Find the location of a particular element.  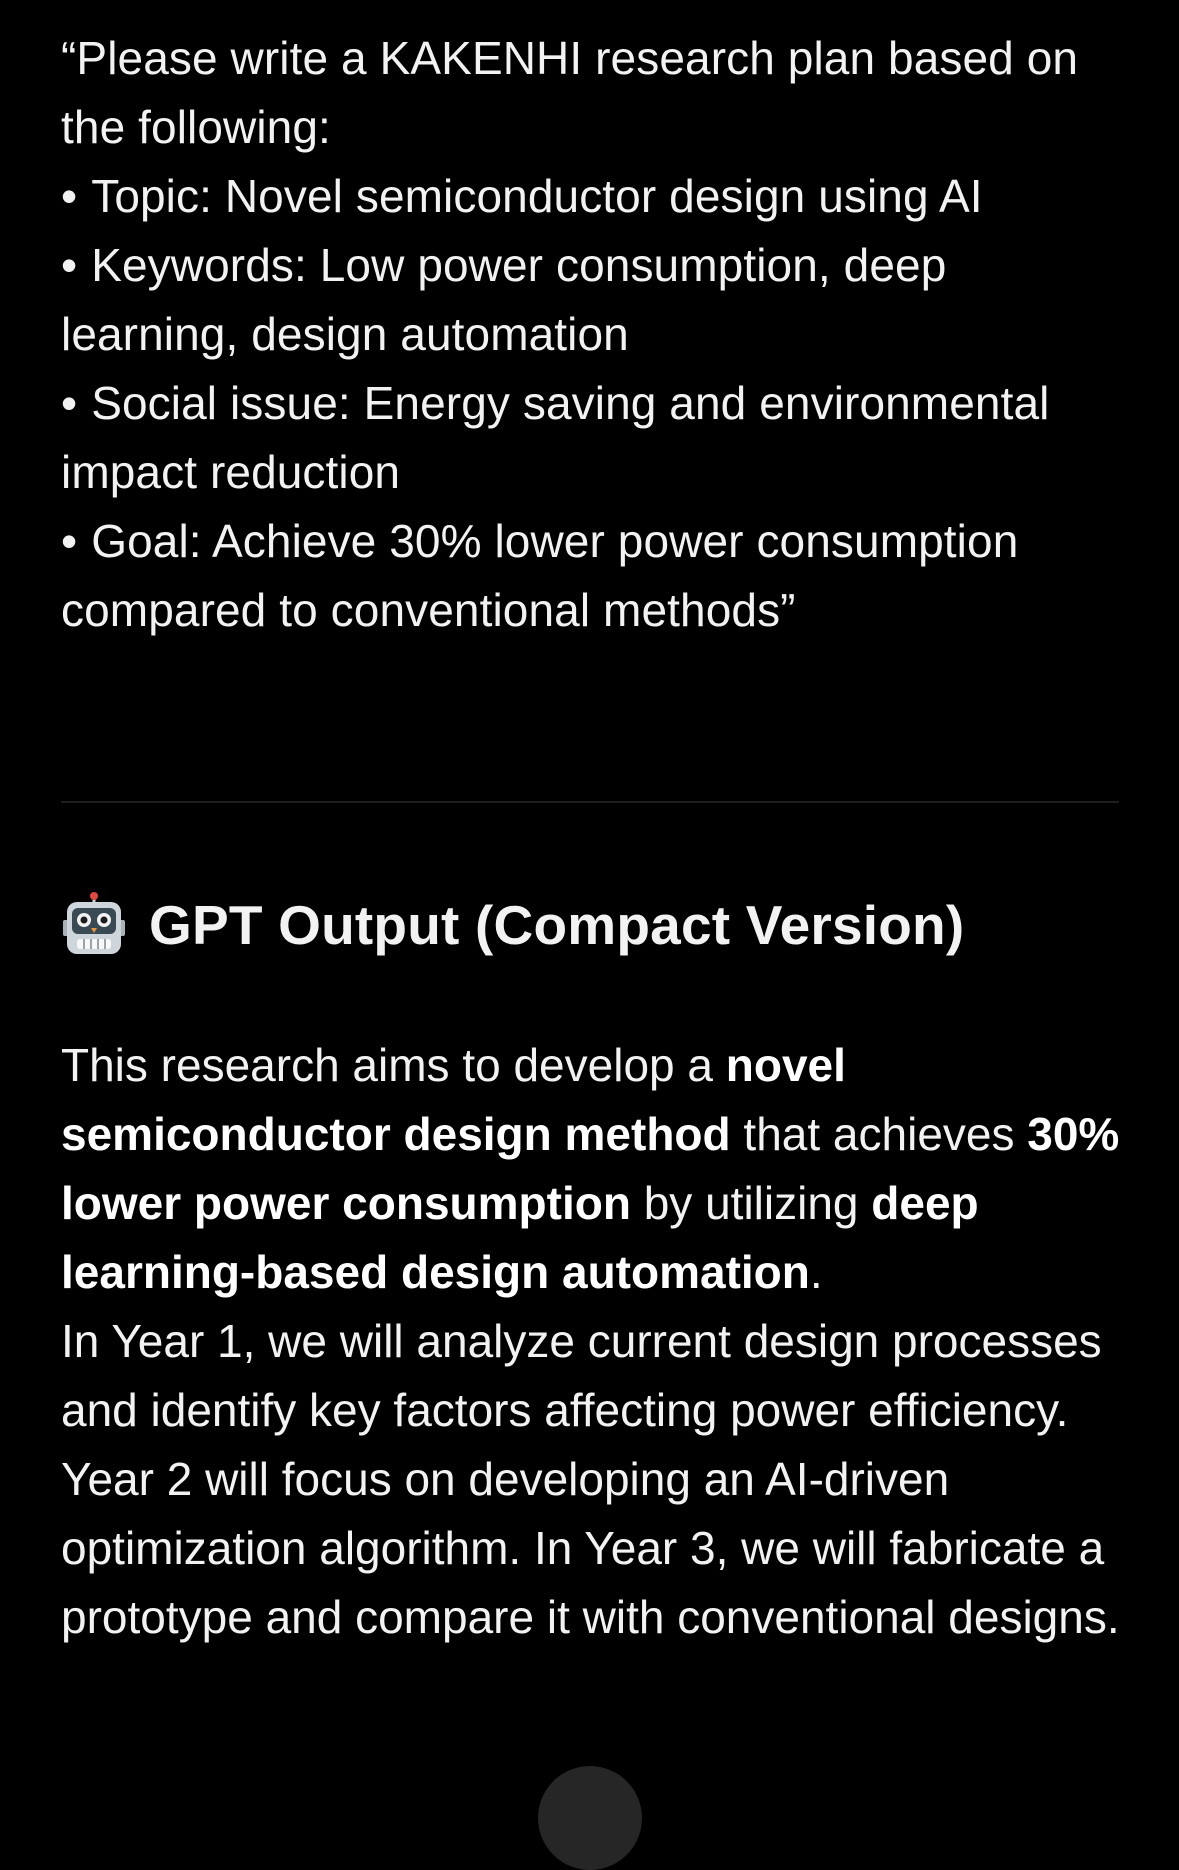

output-heading: GPT Output (Compact Version) is located at coordinates (591, 925).